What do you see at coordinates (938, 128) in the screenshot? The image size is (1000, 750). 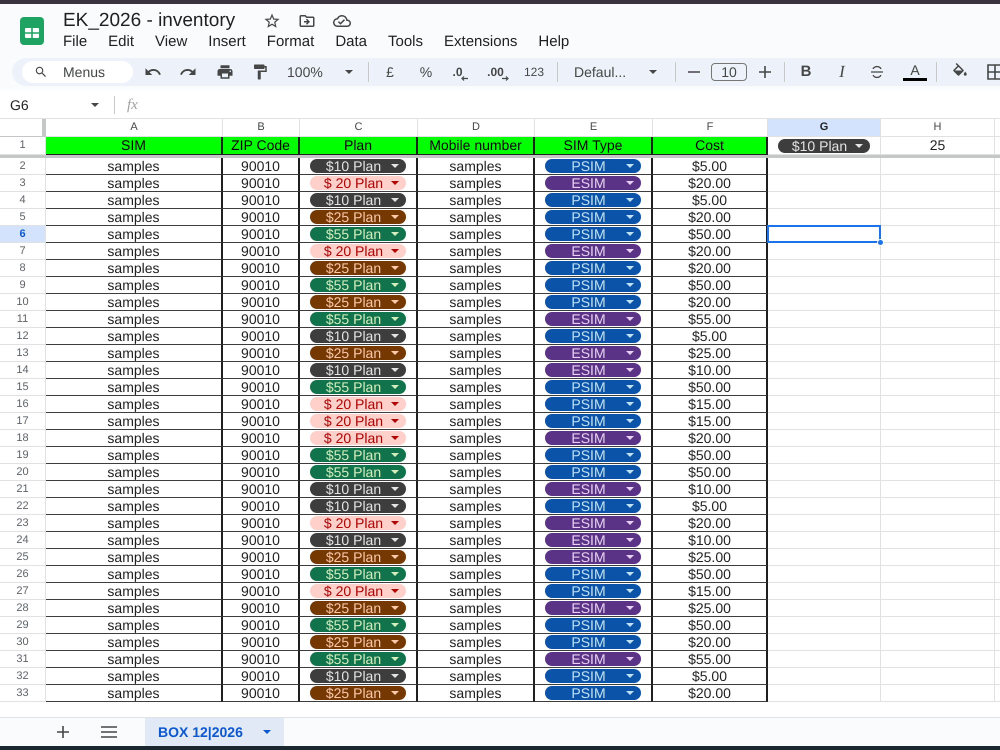 I see `column-header: H` at bounding box center [938, 128].